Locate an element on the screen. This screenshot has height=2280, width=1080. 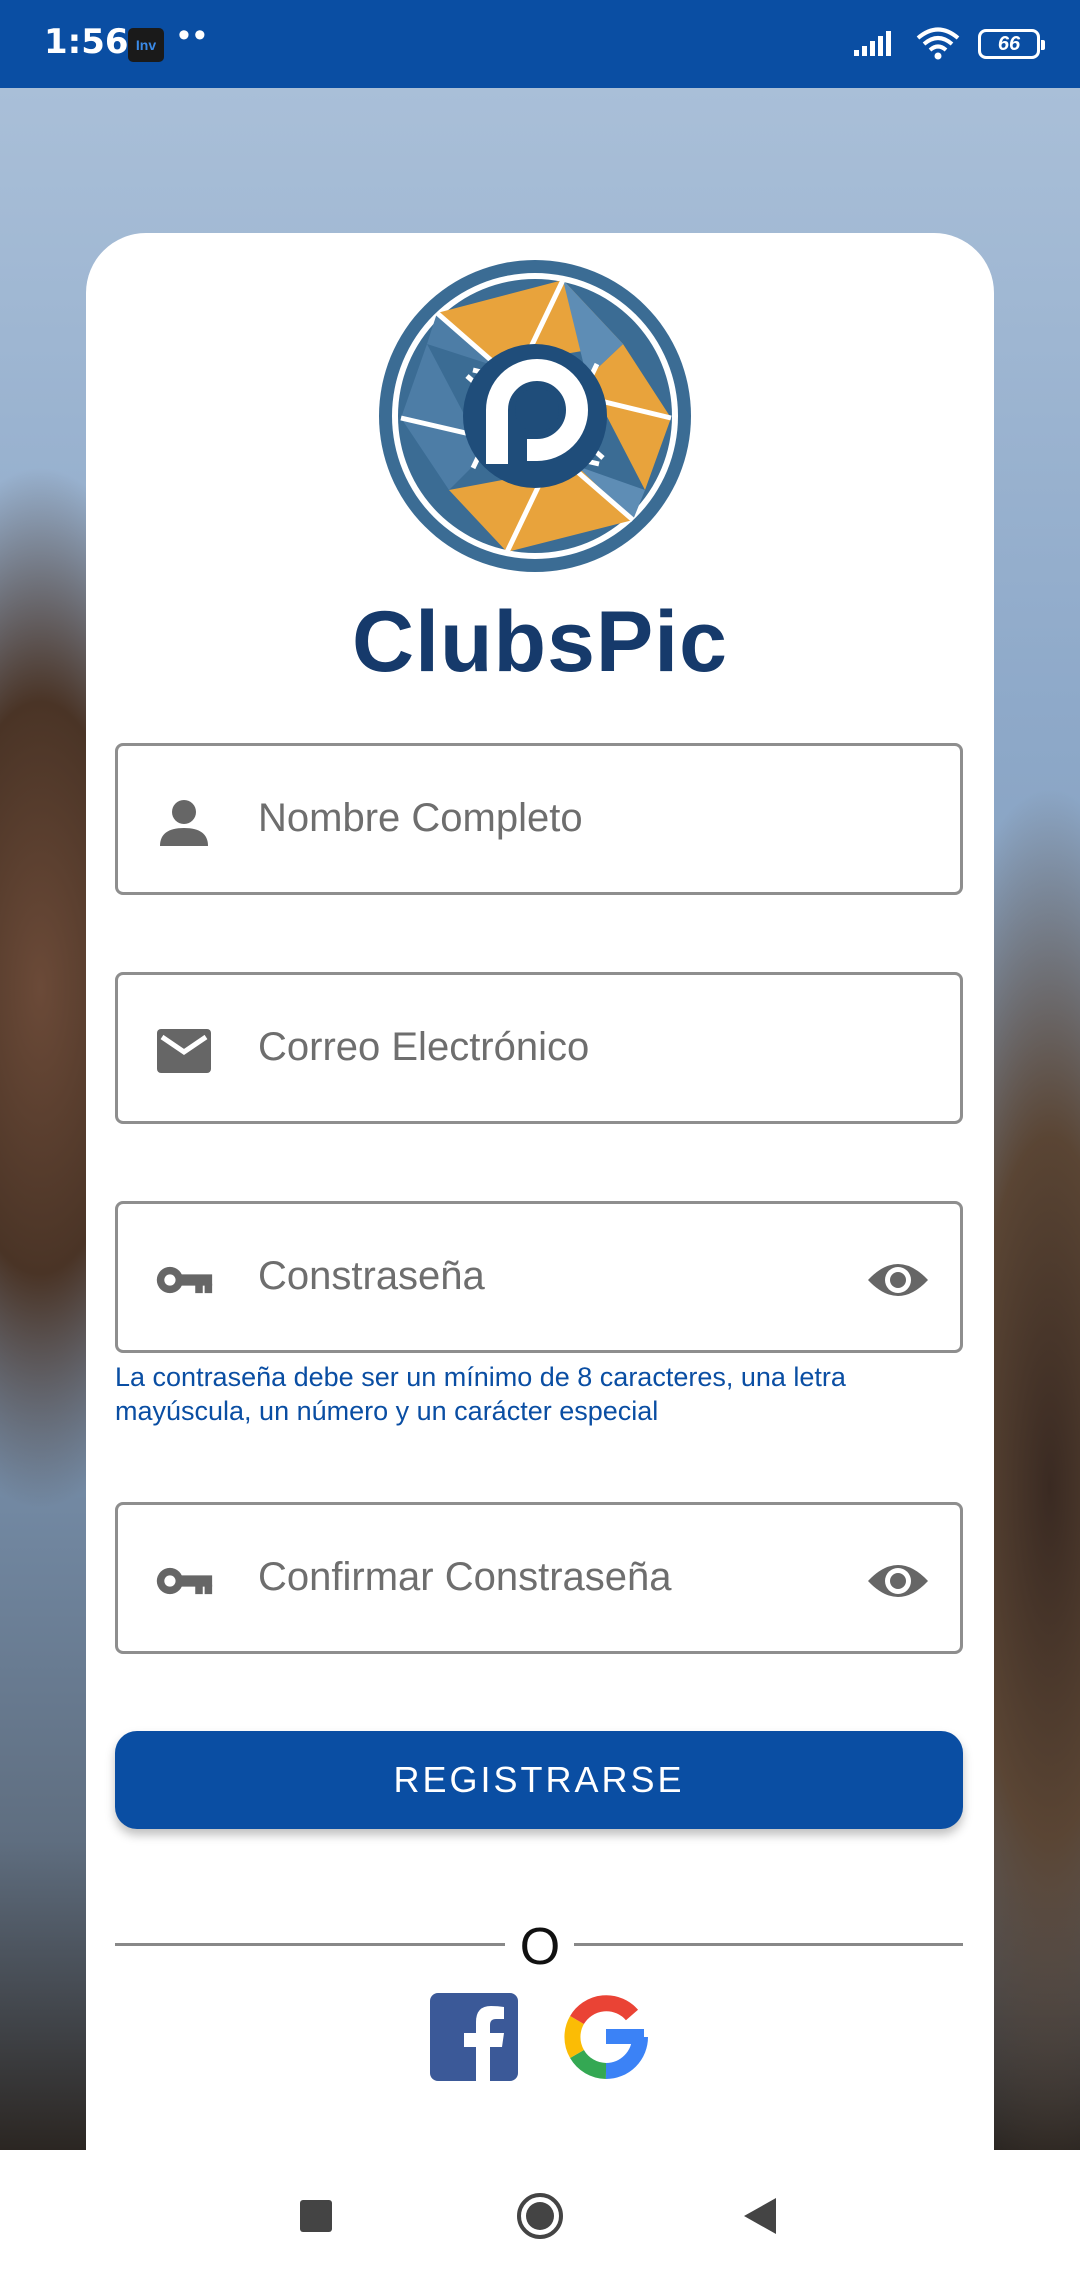
battery-icon: 66 is located at coordinates (1011, 44).